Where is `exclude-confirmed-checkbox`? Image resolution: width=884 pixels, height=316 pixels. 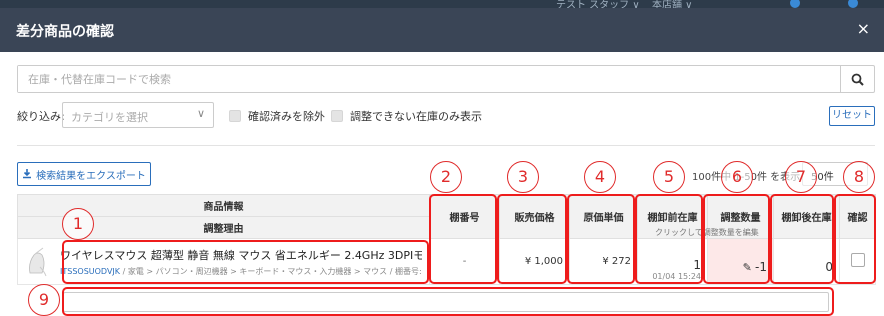 exclude-confirmed-checkbox is located at coordinates (235, 116).